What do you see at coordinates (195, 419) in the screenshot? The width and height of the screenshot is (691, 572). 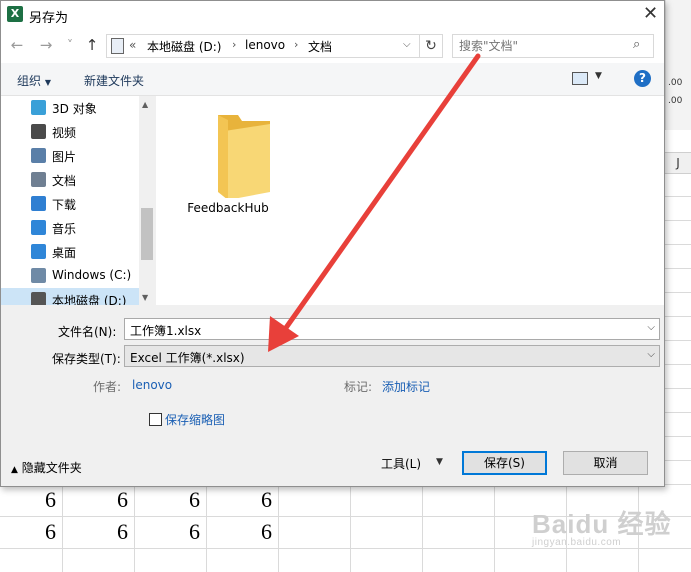 I see `save-thumbnail-label: 保存缩略图` at bounding box center [195, 419].